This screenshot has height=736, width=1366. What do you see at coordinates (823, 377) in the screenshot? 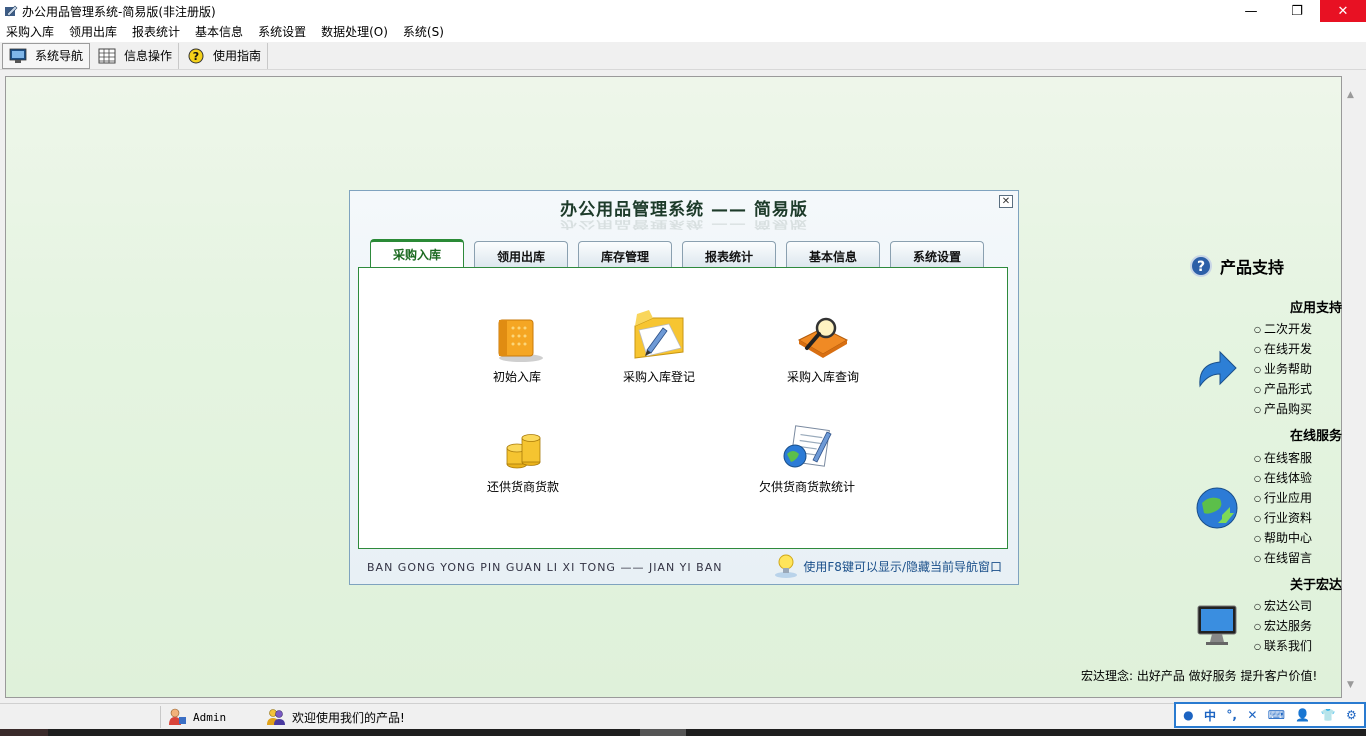
I see `function-label: 采购入库查询` at bounding box center [823, 377].